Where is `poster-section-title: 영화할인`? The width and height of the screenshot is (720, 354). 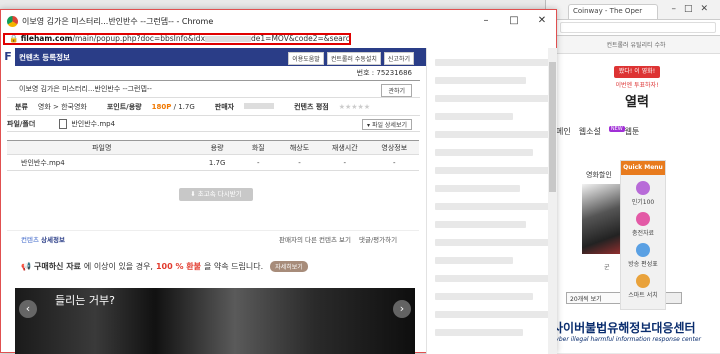
poster-section-title: 영화할인 is located at coordinates (599, 175).